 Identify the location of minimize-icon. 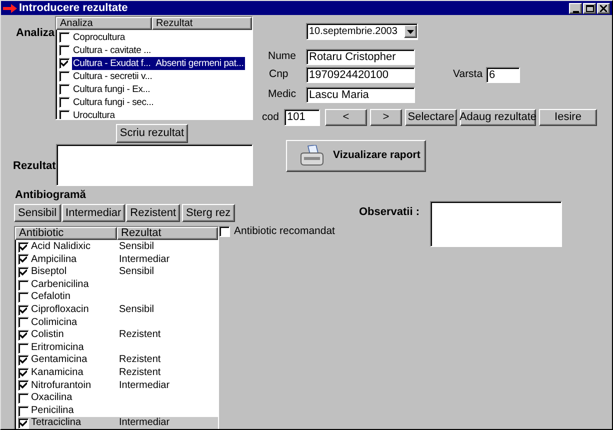
(575, 11).